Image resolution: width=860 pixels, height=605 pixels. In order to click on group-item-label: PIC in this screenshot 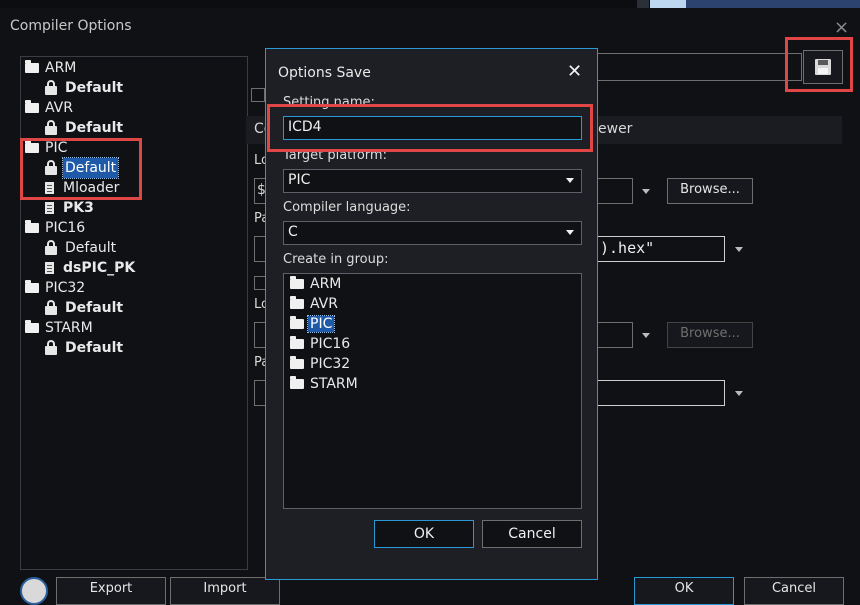, I will do `click(321, 324)`.